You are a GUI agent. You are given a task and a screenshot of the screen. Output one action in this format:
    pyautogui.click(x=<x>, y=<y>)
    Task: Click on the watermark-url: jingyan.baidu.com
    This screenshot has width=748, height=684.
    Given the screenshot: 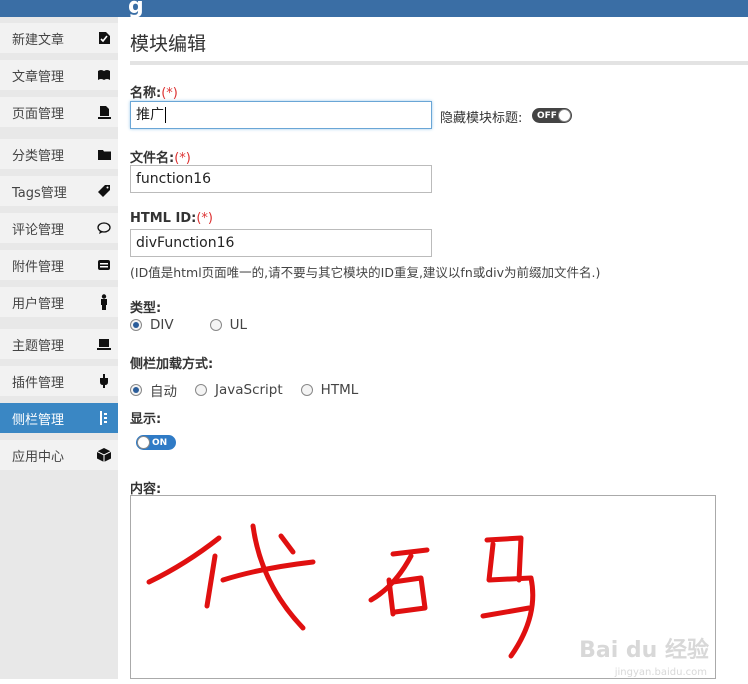 What is the action you would take?
    pyautogui.click(x=660, y=672)
    